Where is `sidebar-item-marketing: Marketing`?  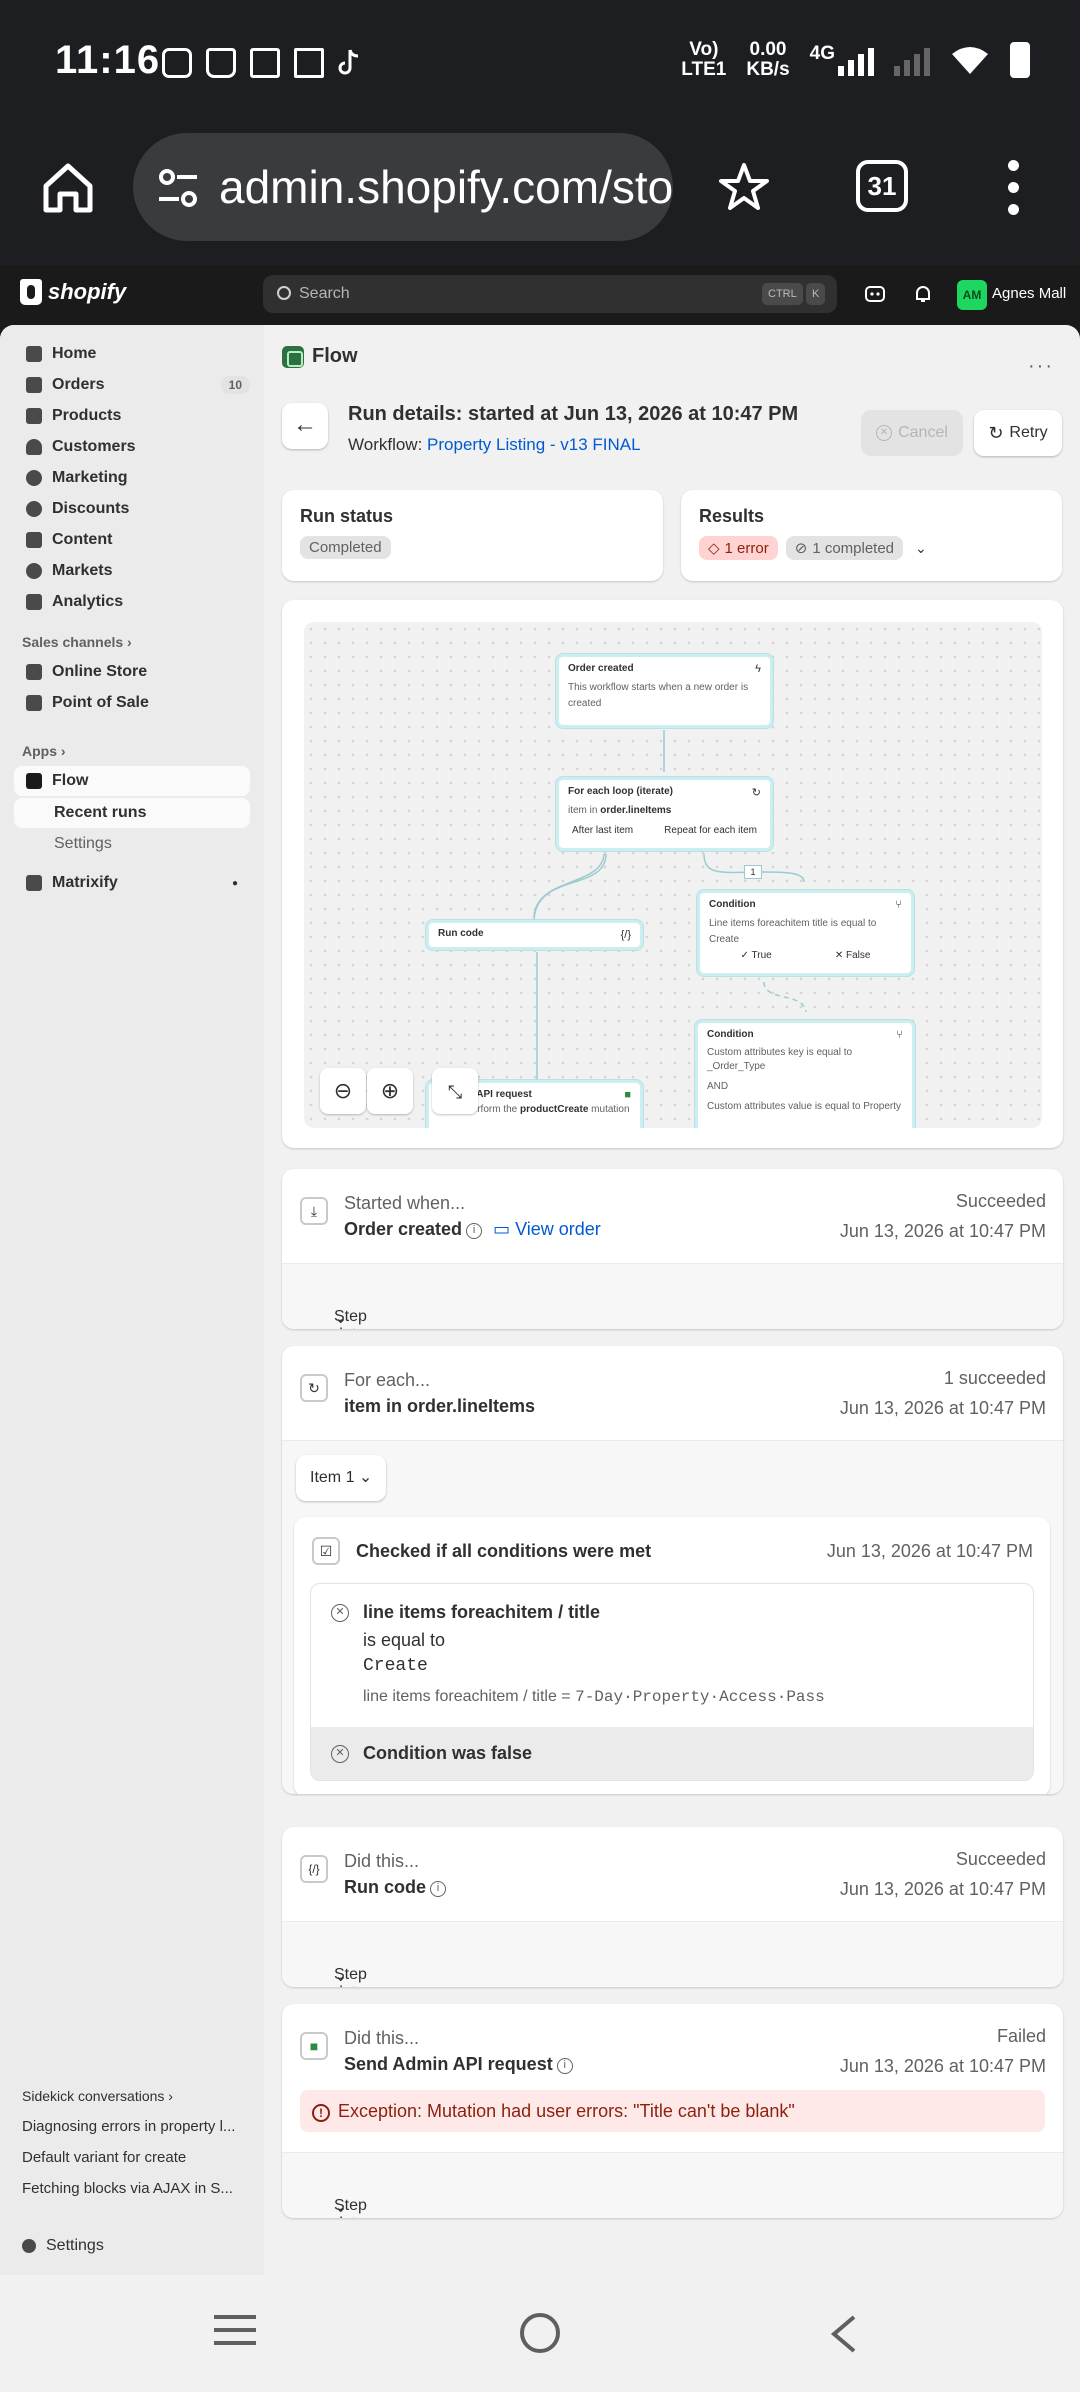
sidebar-item-marketing: Marketing is located at coordinates (132, 478).